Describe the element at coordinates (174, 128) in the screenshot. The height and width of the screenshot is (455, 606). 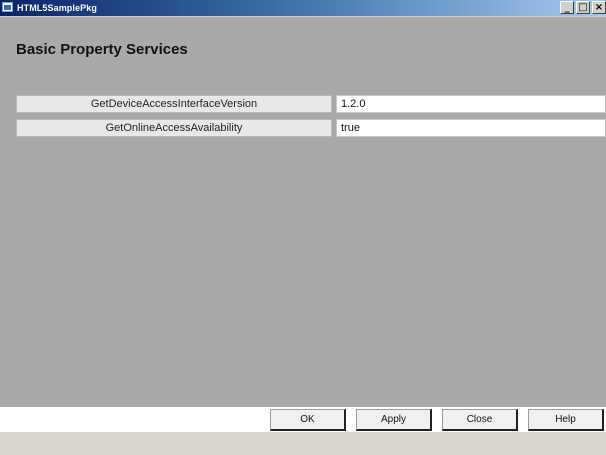
I see `get-online-access-availability-button: GetOnlineAccessAvailability` at that location.